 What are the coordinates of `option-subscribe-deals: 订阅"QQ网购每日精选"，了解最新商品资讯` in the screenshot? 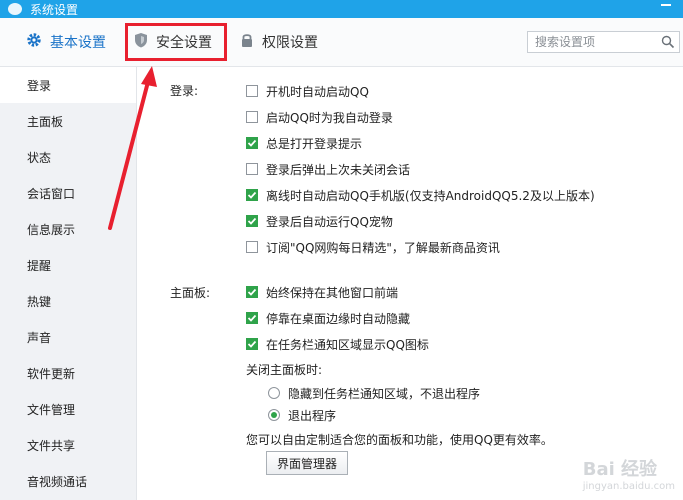 It's located at (373, 247).